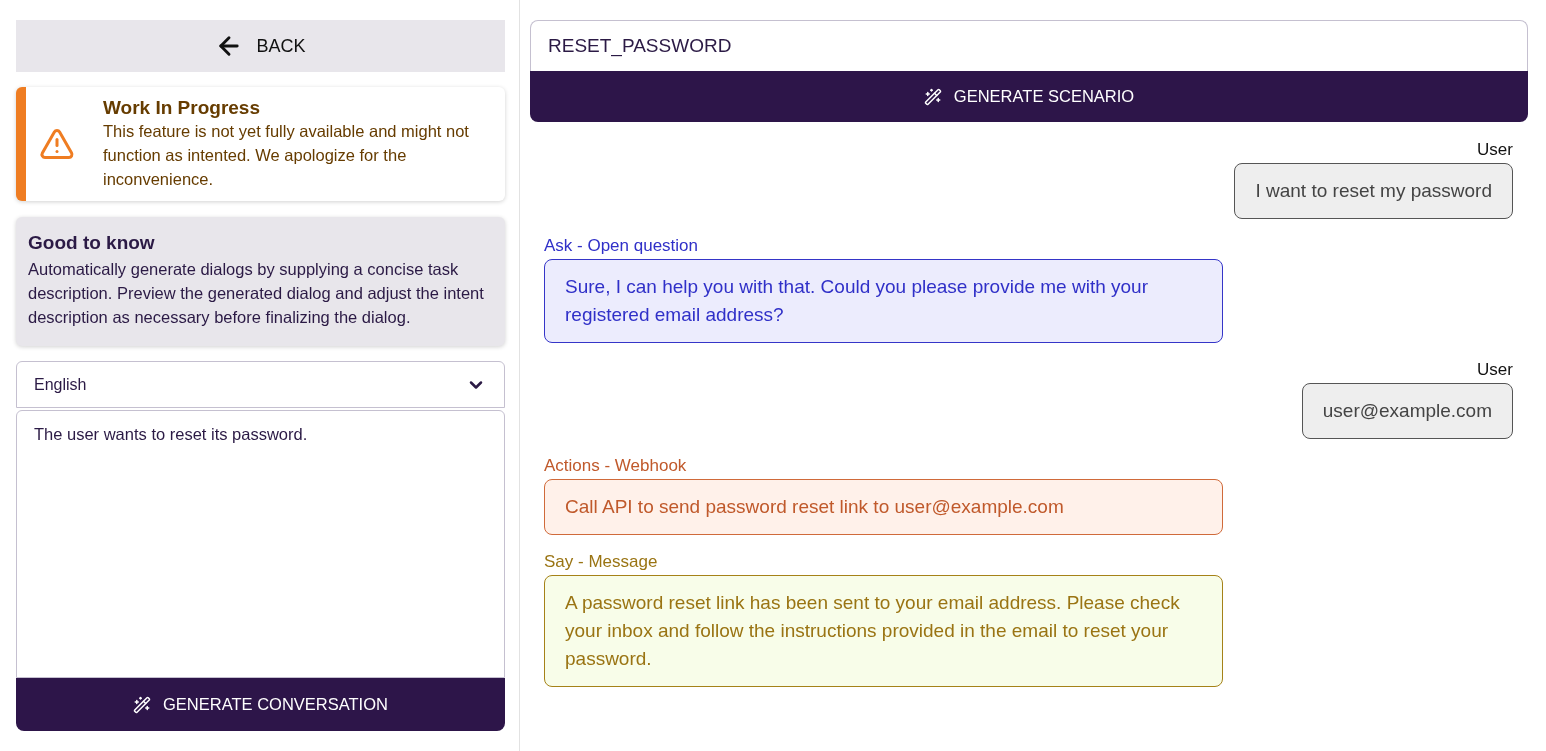  I want to click on info-title: Good to know, so click(92, 243).